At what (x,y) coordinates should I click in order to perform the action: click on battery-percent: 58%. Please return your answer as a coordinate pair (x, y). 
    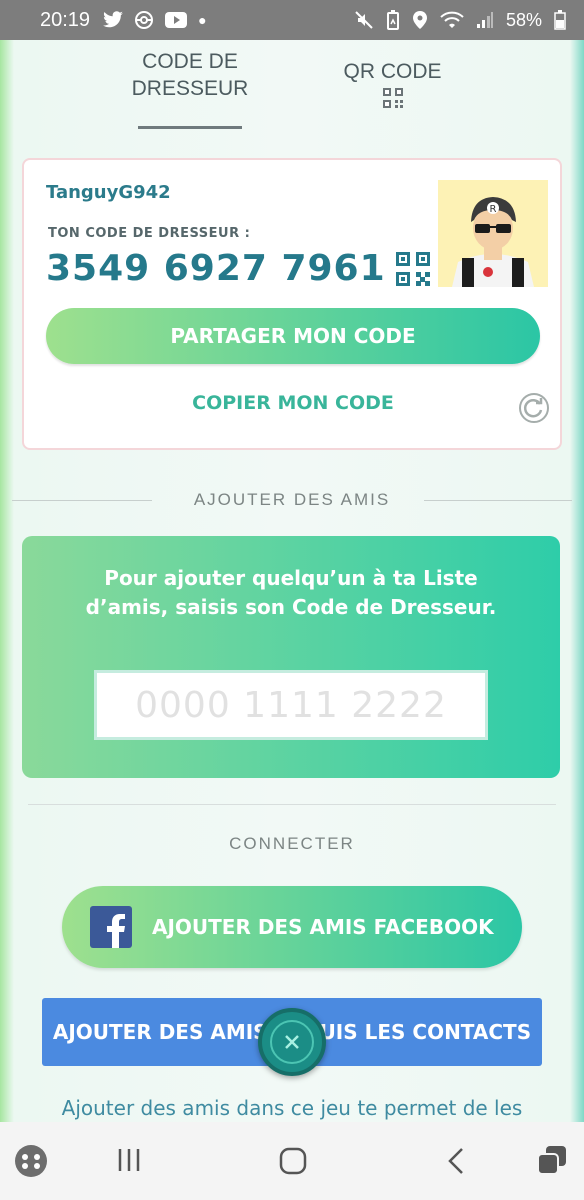
    Looking at the image, I should click on (523, 19).